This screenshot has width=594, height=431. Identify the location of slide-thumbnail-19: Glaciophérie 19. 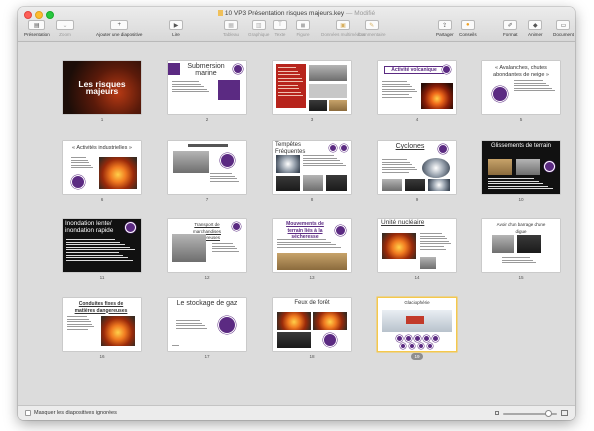
(417, 329).